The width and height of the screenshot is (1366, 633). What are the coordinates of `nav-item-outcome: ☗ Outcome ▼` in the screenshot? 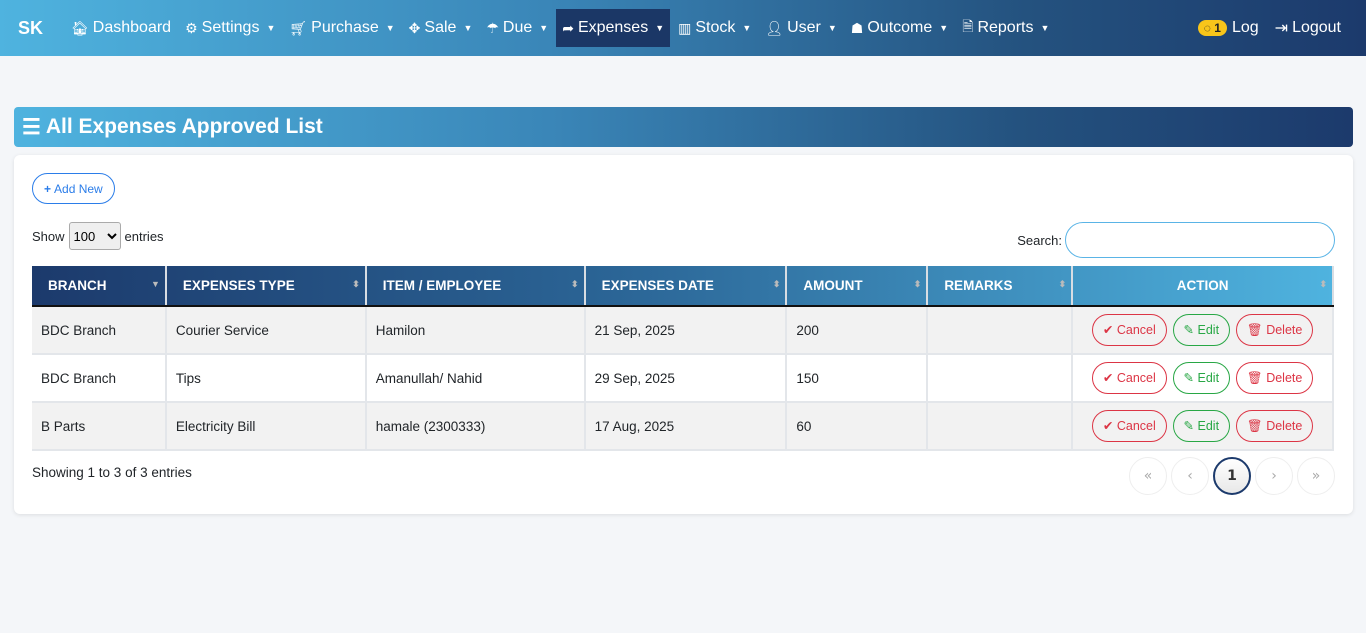 It's located at (899, 28).